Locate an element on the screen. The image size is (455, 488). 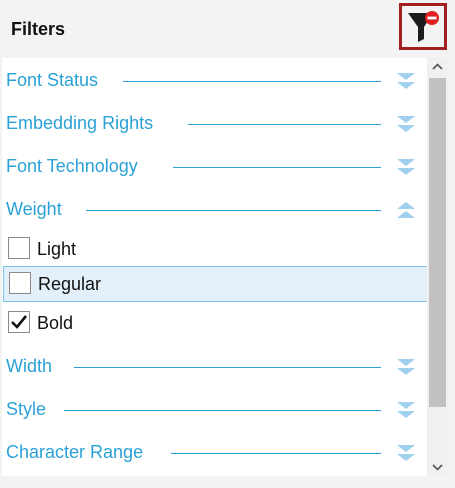
panel-footer is located at coordinates (227, 482).